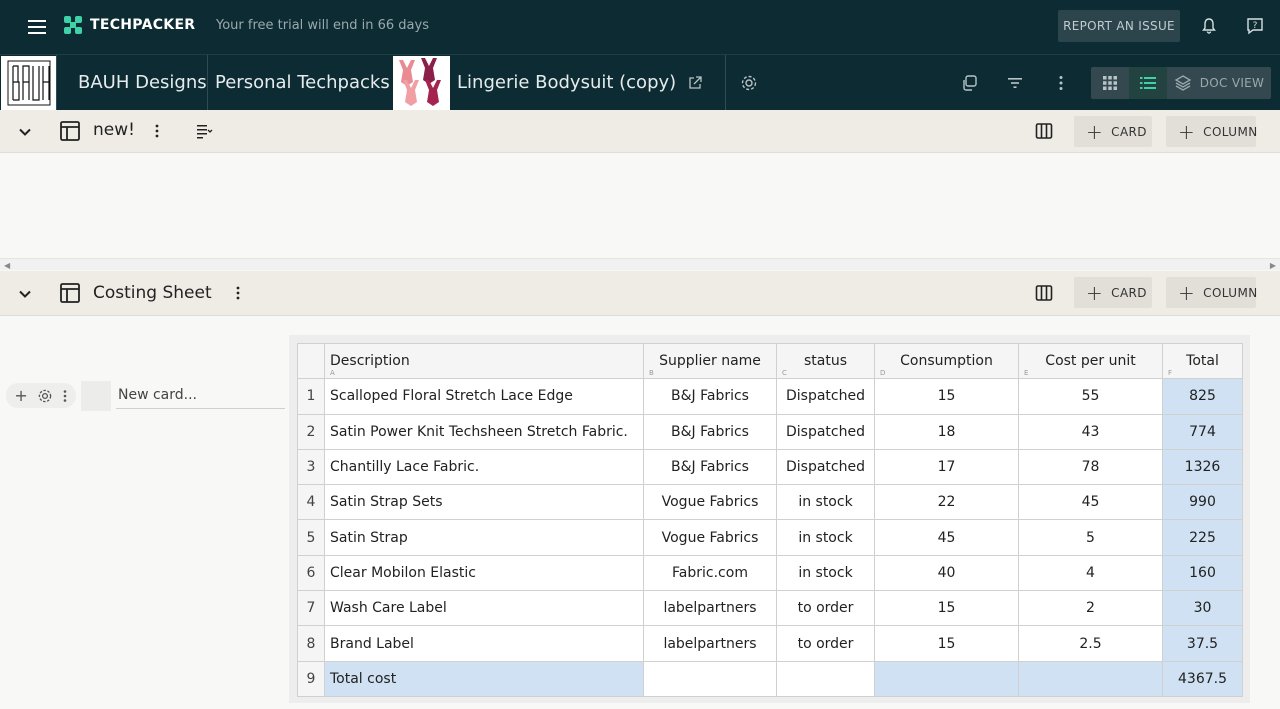 Image resolution: width=1280 pixels, height=709 pixels. What do you see at coordinates (311, 643) in the screenshot?
I see `row-number: 8` at bounding box center [311, 643].